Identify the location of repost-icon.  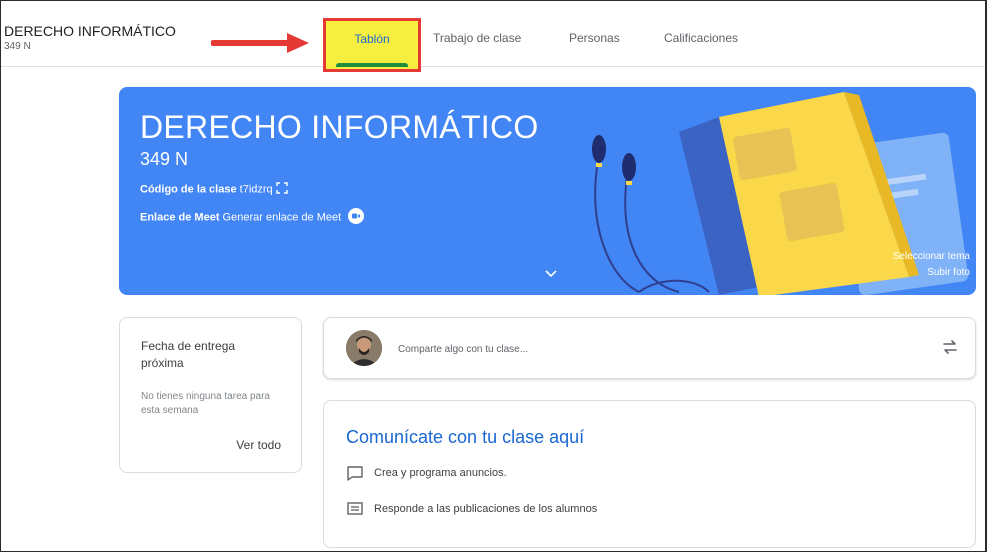
(950, 349).